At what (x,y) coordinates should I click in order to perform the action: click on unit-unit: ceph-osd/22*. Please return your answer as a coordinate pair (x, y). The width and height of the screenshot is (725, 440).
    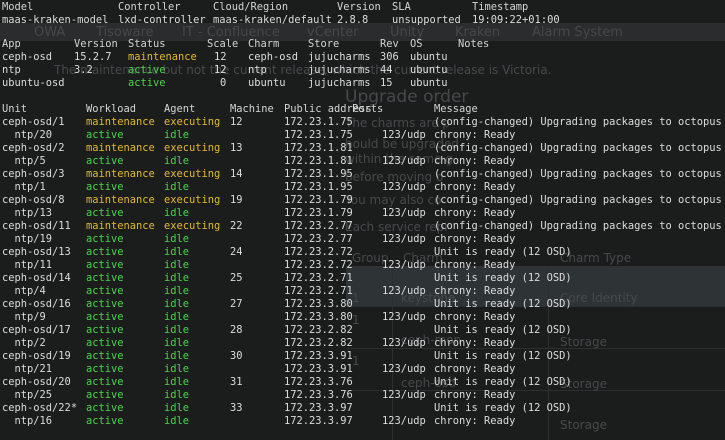
    Looking at the image, I should click on (40, 408).